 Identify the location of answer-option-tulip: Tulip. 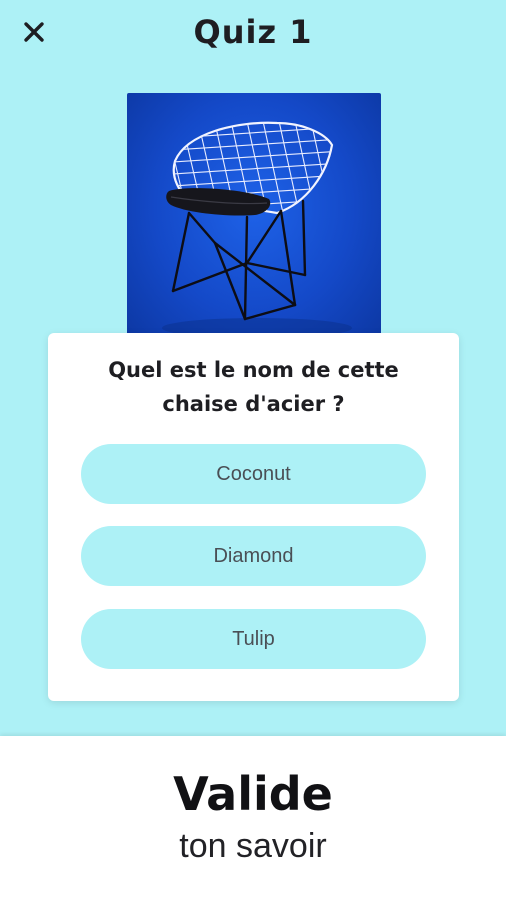
(253, 639).